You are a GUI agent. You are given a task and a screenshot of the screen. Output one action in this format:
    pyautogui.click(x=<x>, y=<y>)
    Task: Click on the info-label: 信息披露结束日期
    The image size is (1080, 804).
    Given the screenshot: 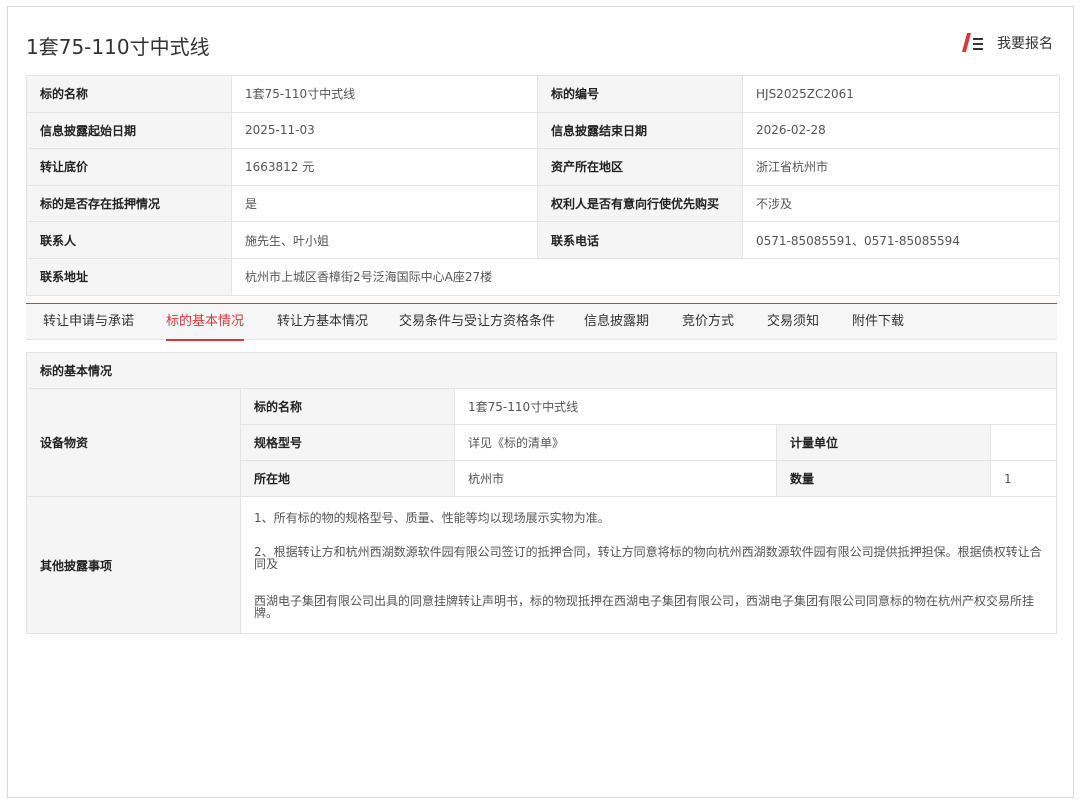 What is the action you would take?
    pyautogui.click(x=640, y=130)
    